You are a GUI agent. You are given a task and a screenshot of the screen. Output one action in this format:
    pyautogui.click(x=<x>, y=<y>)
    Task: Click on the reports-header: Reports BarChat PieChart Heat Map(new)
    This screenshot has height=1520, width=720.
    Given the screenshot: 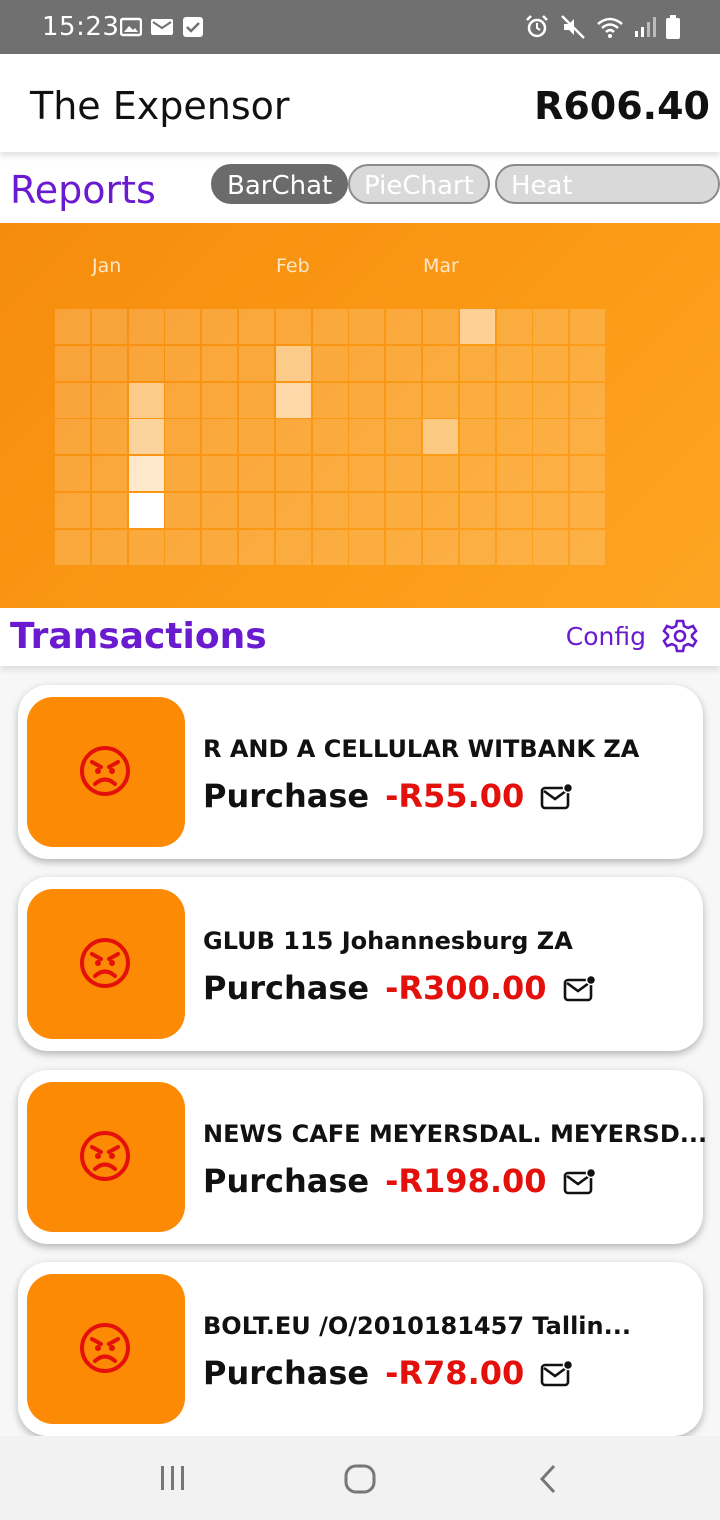 What is the action you would take?
    pyautogui.click(x=360, y=199)
    